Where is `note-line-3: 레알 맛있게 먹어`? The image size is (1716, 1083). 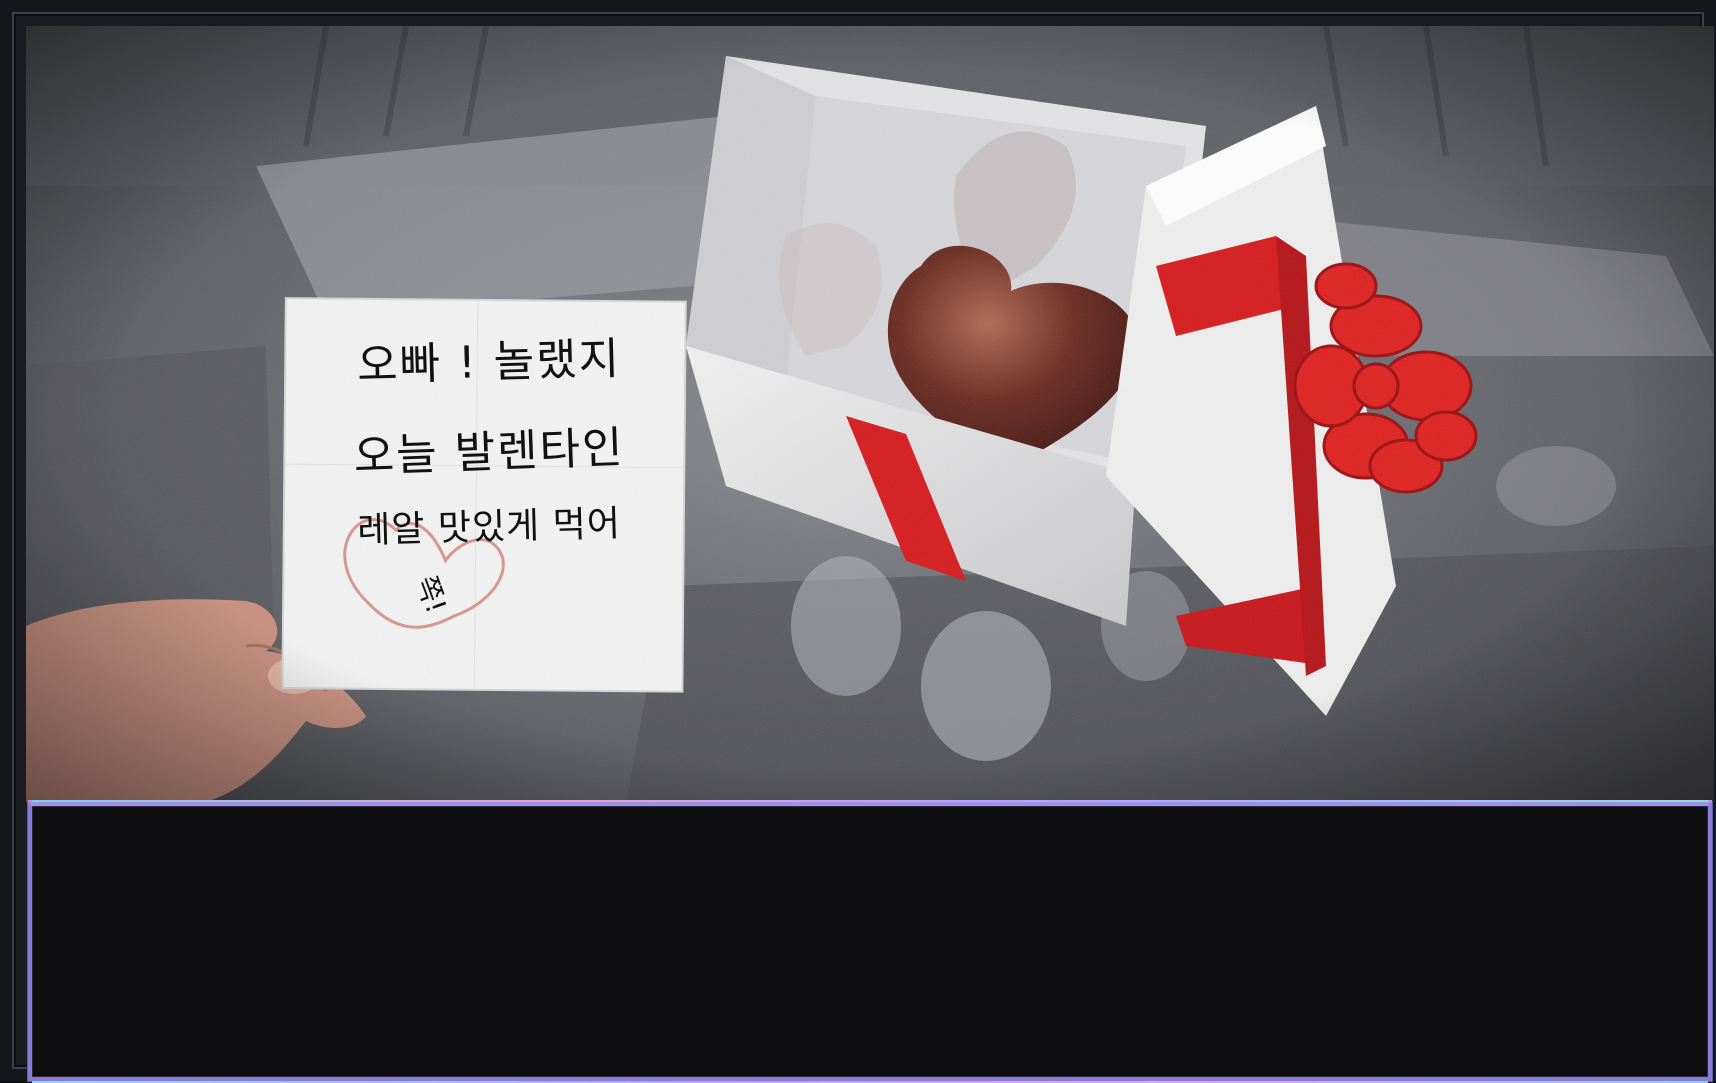
note-line-3: 레알 맛있게 먹어 is located at coordinates (489, 527).